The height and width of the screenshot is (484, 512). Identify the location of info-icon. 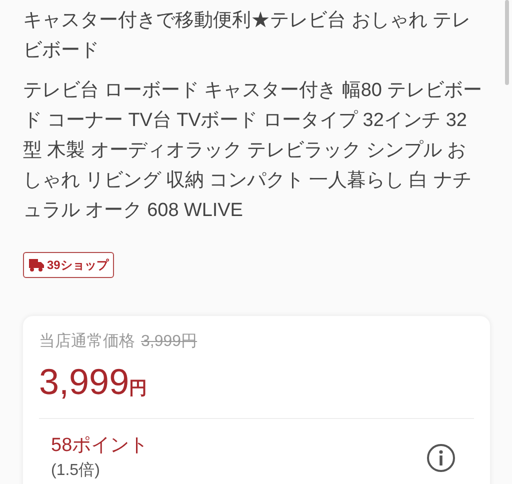
(441, 458).